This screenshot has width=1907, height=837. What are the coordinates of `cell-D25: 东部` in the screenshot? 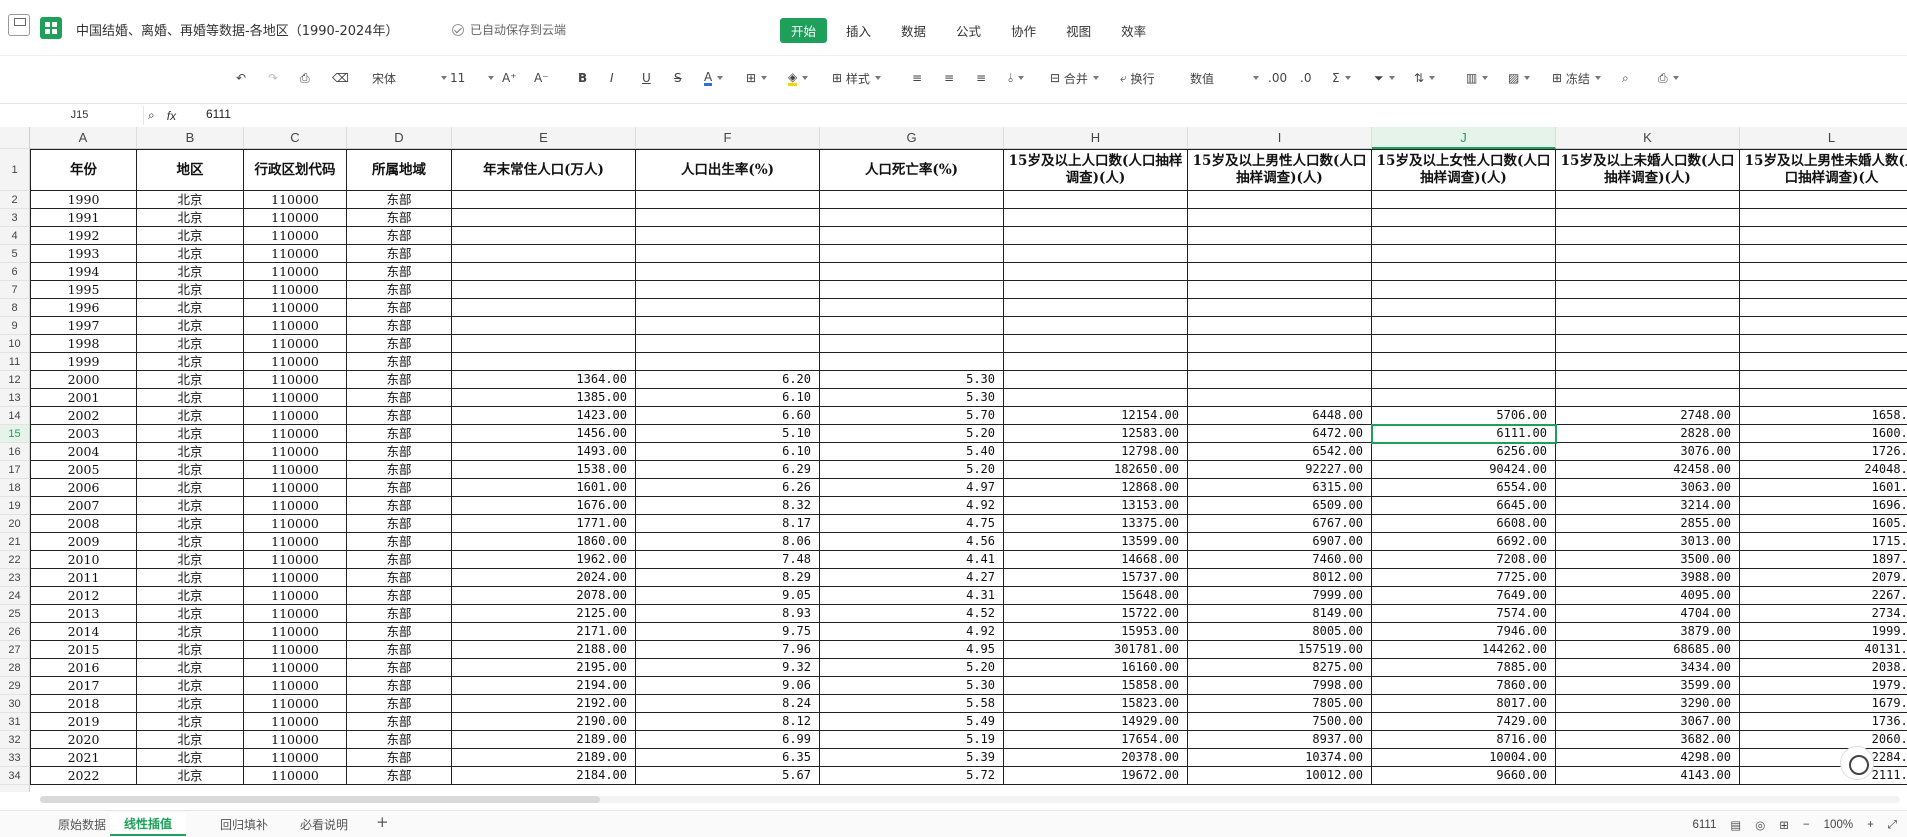 It's located at (399, 614).